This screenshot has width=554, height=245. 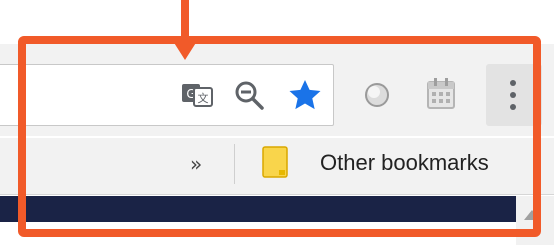 What do you see at coordinates (404, 163) in the screenshot?
I see `other-bookmarks-label: Other bookmarks` at bounding box center [404, 163].